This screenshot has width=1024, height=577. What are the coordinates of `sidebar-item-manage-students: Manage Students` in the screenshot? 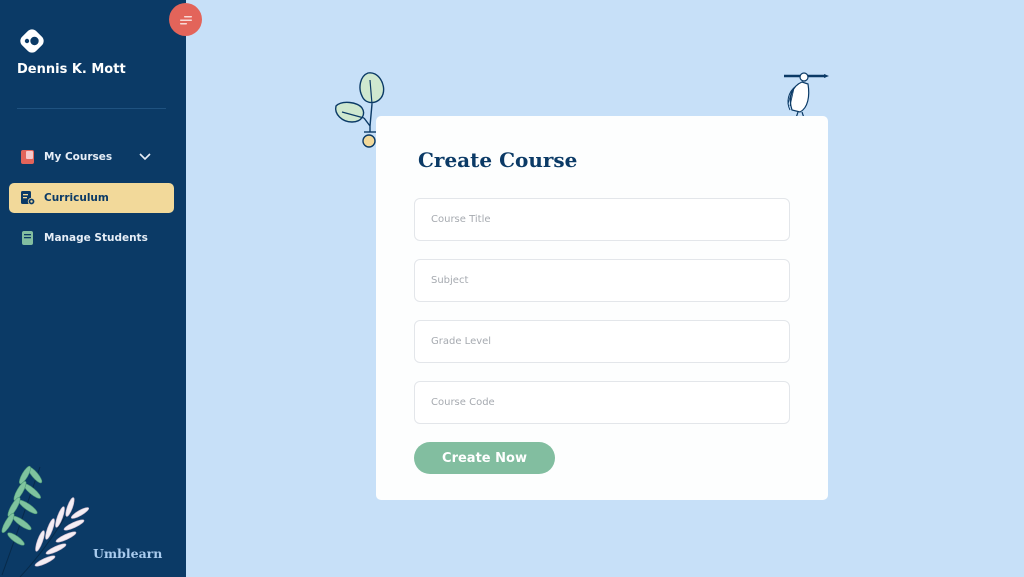 It's located at (91, 238).